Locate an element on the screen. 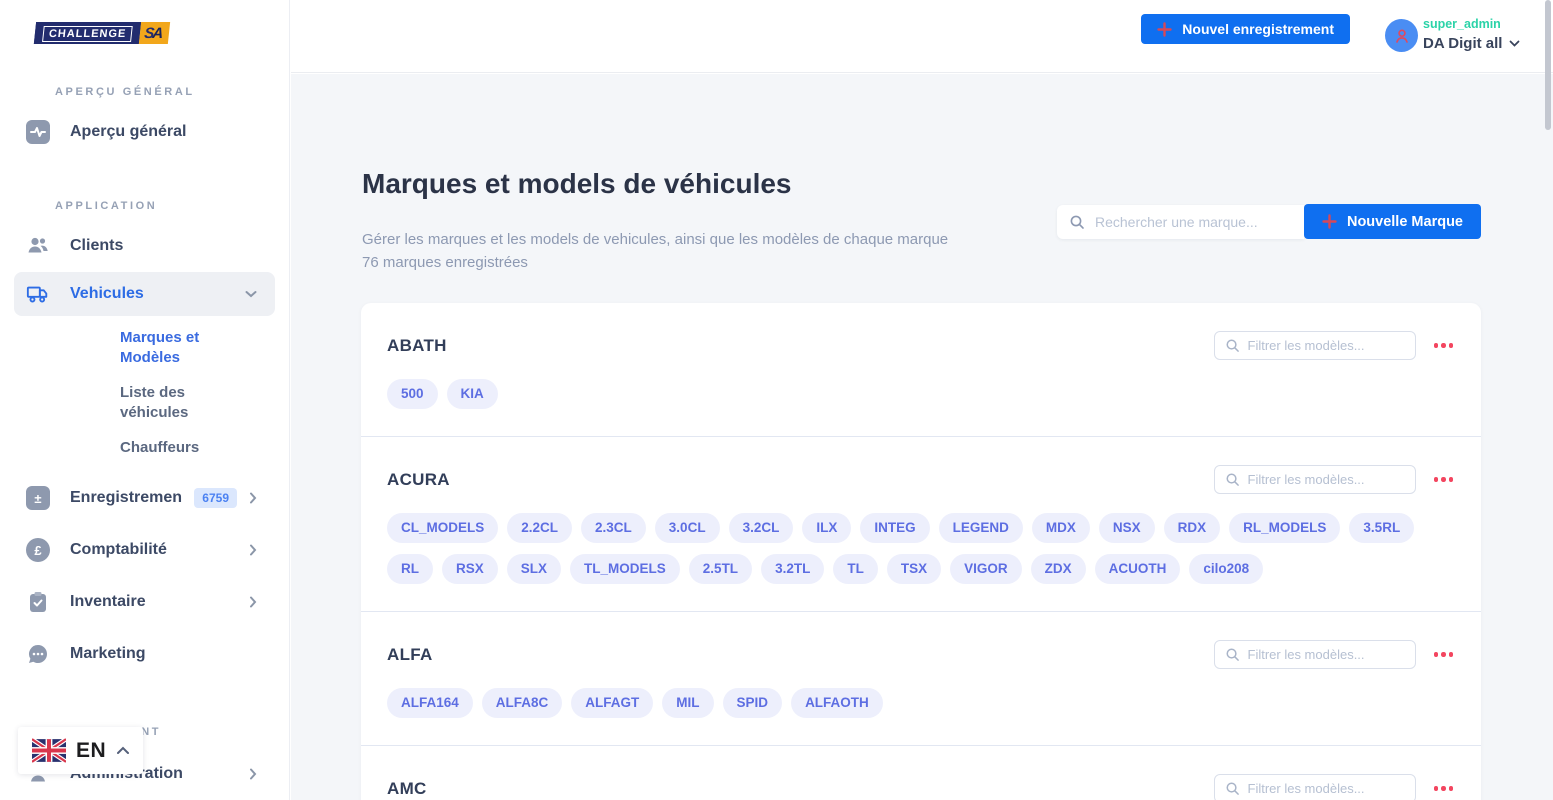 This screenshot has height=800, width=1553. section-application-label: APPLICATION is located at coordinates (106, 206).